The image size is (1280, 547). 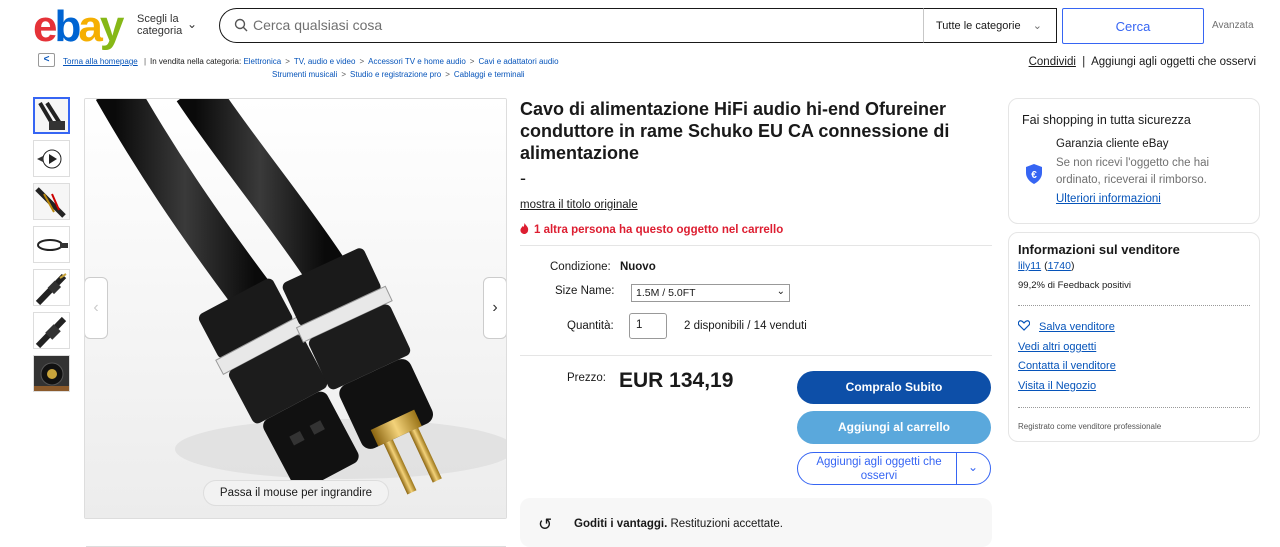 I want to click on search-category-select: Tutte le categorie ⌄, so click(x=990, y=25).